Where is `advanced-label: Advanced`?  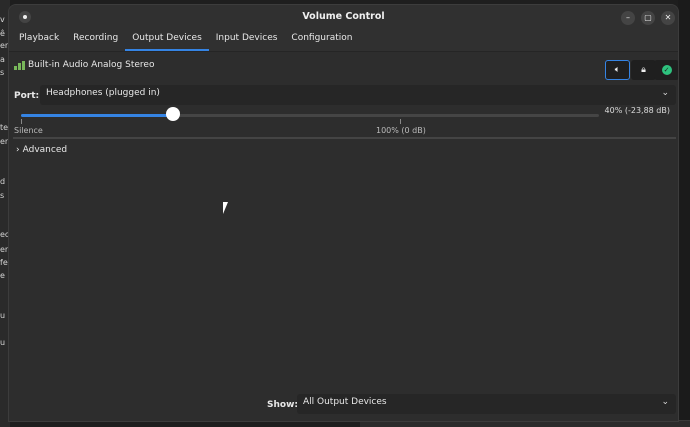
advanced-label: Advanced is located at coordinates (45, 150).